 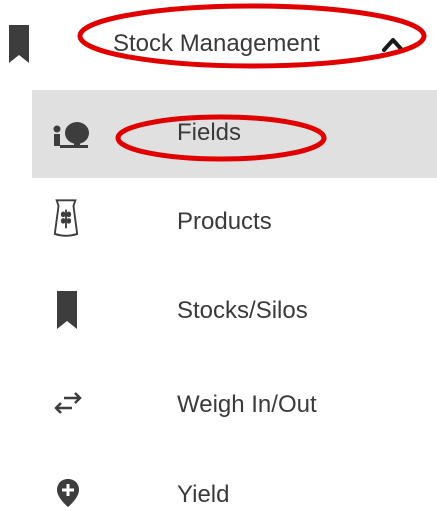 I want to click on menu-item-label: Stocks/Silos, so click(x=242, y=310).